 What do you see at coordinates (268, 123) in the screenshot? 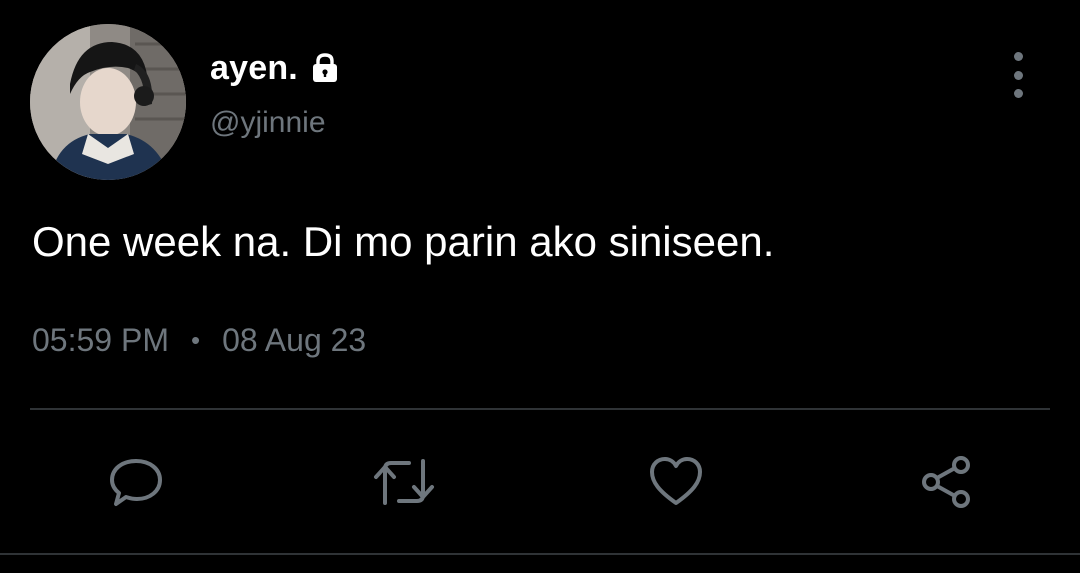
I see `user-handle: @yjinnie` at bounding box center [268, 123].